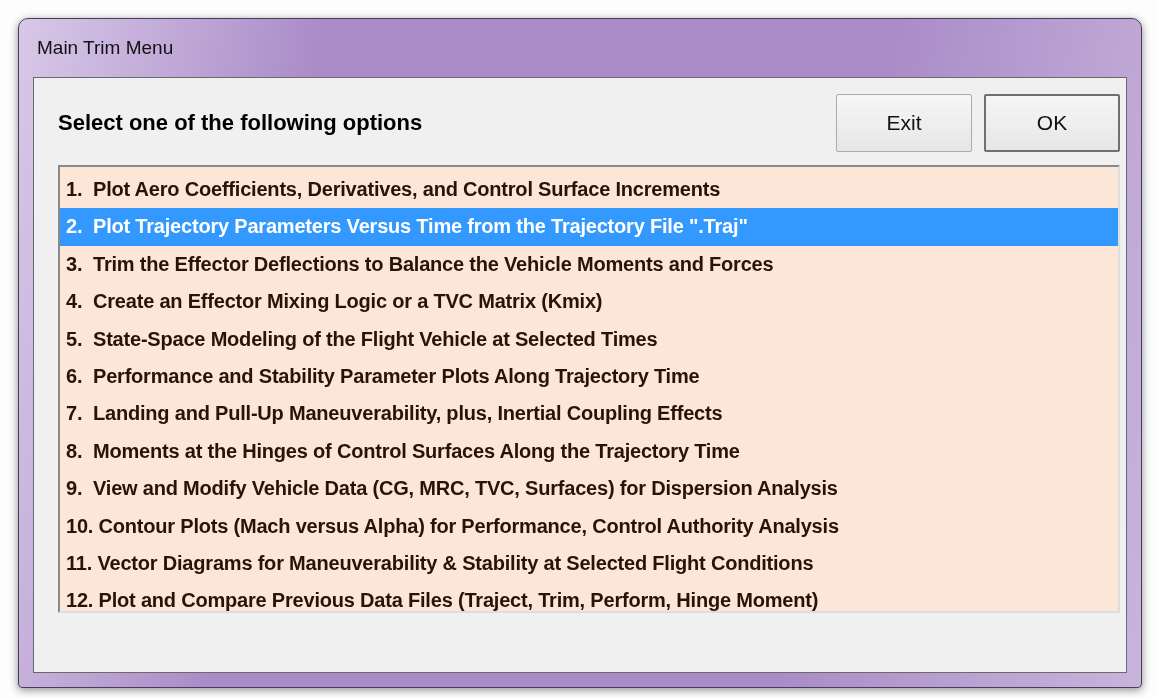  What do you see at coordinates (589, 526) in the screenshot?
I see `list-item: 10. Contour Plots (Mach versus Alpha) for Performance, Control Authority Analysis` at bounding box center [589, 526].